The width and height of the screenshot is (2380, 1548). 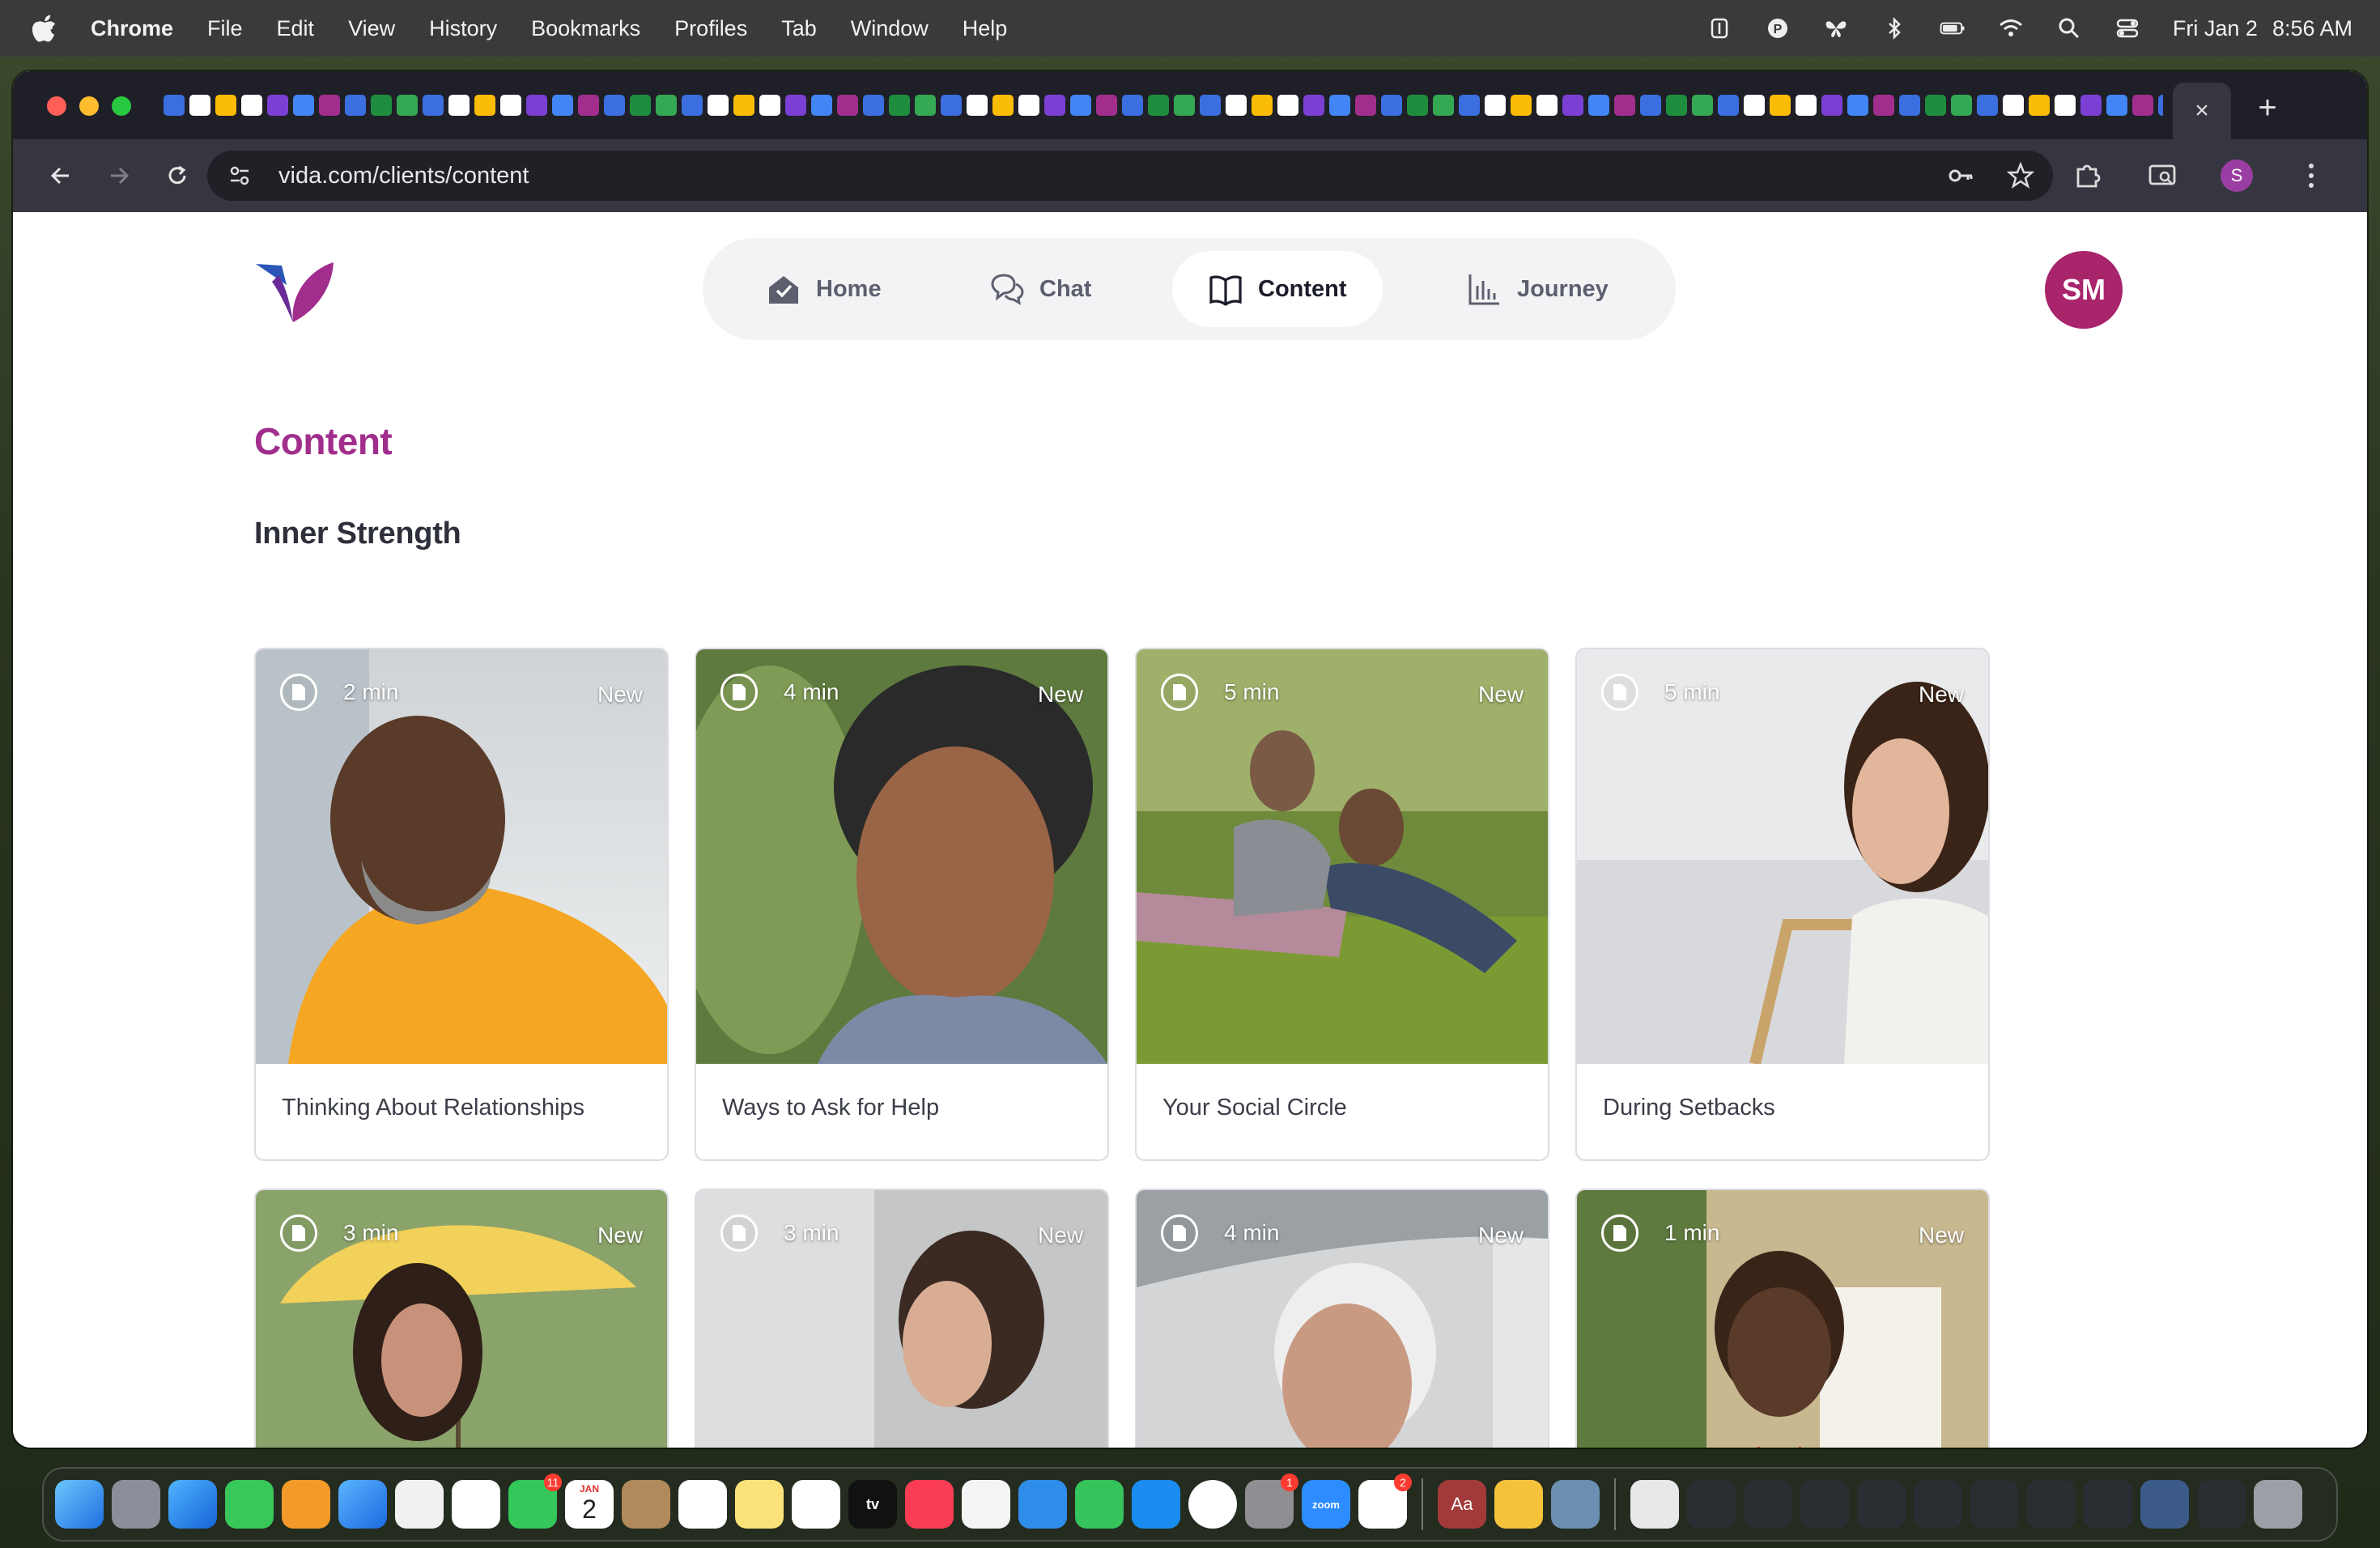 What do you see at coordinates (1575, 1505) in the screenshot?
I see `preview-icon` at bounding box center [1575, 1505].